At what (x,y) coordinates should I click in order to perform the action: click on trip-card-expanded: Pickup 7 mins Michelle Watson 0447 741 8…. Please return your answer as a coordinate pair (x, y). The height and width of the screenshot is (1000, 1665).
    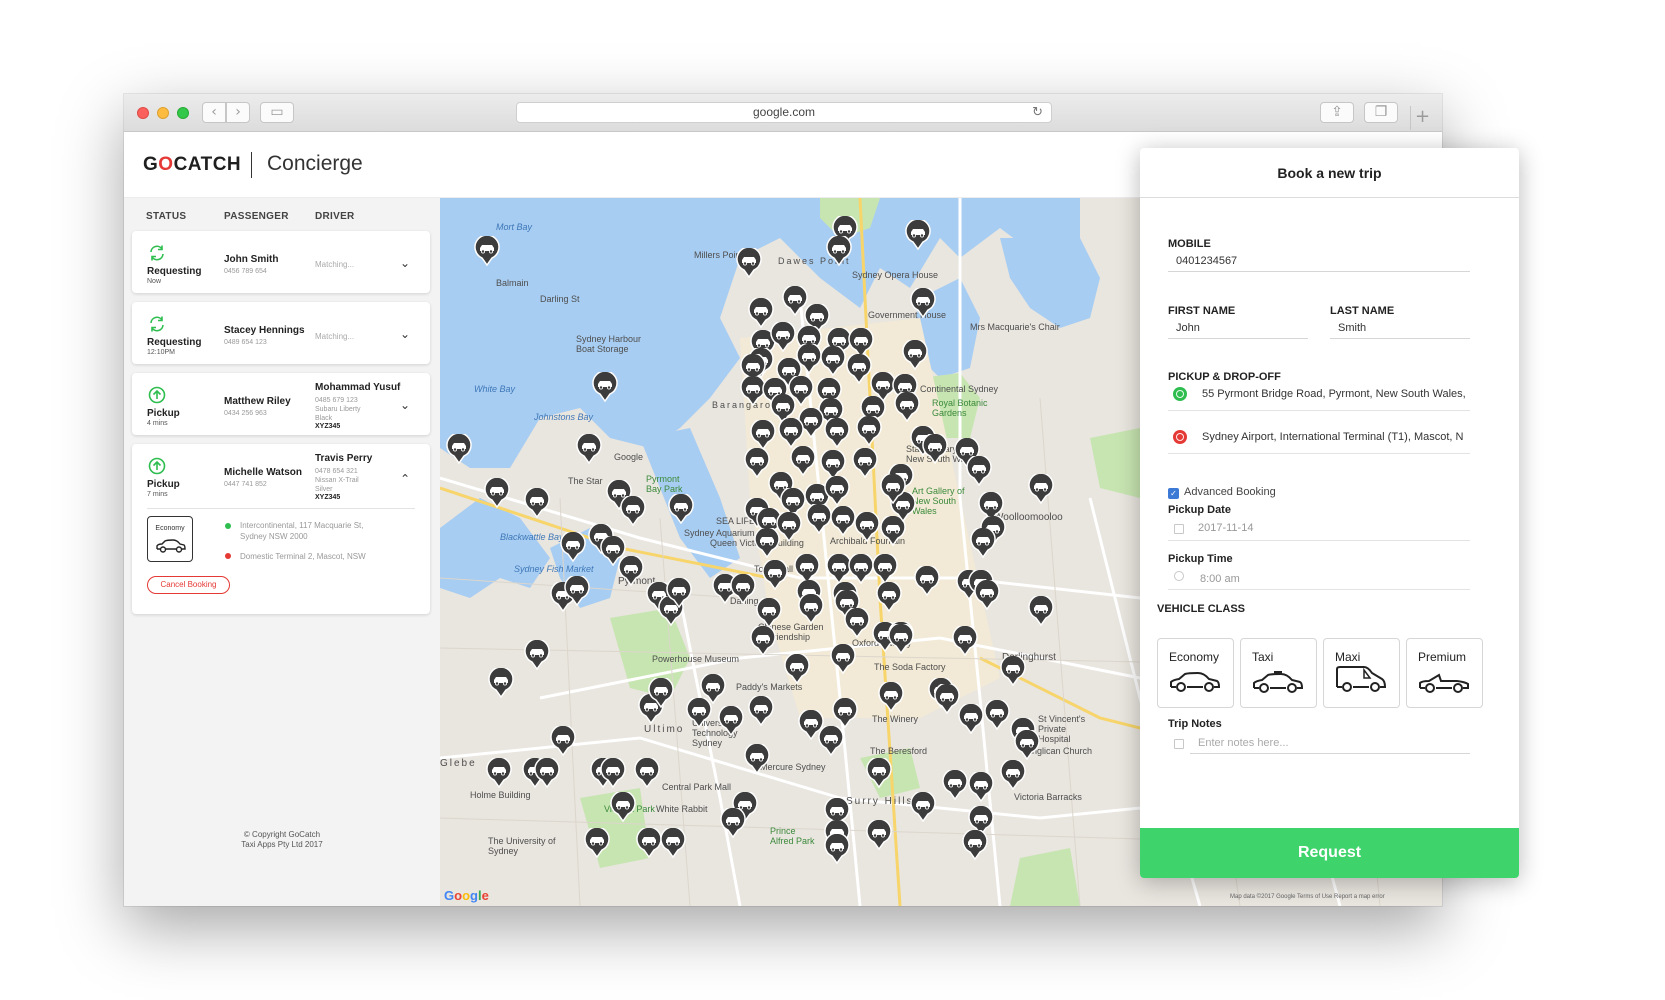
    Looking at the image, I should click on (281, 529).